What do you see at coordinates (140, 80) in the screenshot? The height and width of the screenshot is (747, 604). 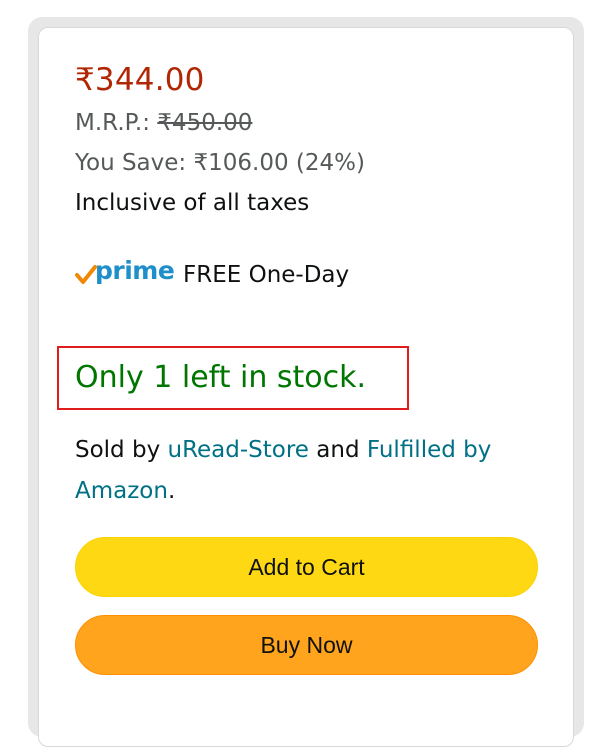 I see `price-current: ₹344.00` at bounding box center [140, 80].